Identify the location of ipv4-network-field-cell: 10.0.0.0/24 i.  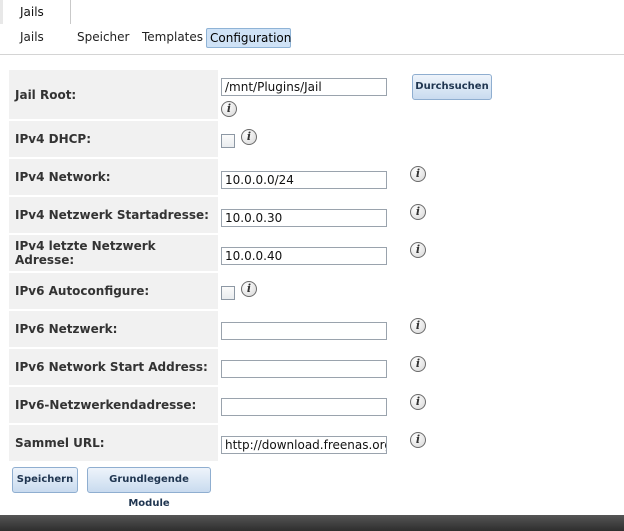
(421, 177).